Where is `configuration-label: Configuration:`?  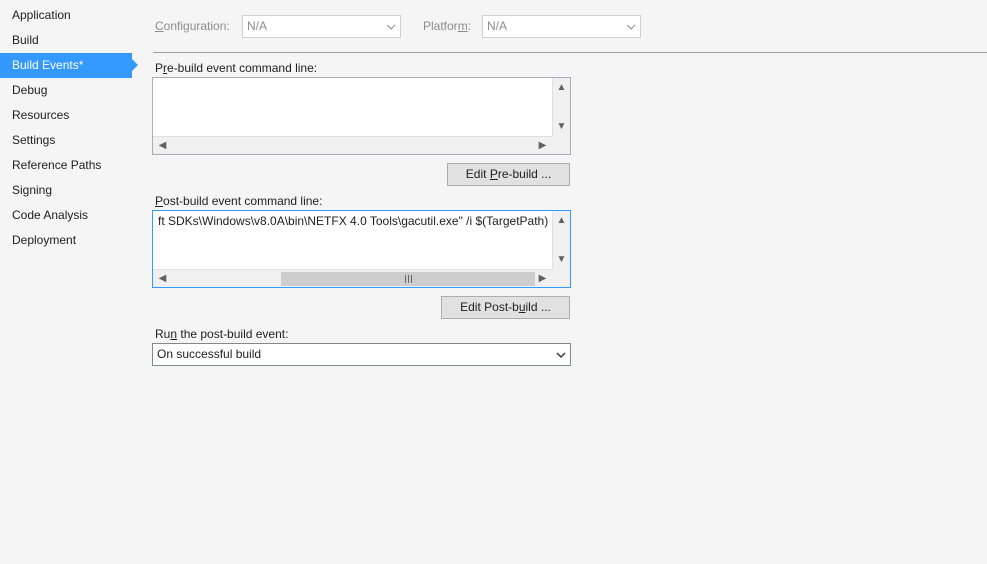
configuration-label: Configuration: is located at coordinates (192, 26).